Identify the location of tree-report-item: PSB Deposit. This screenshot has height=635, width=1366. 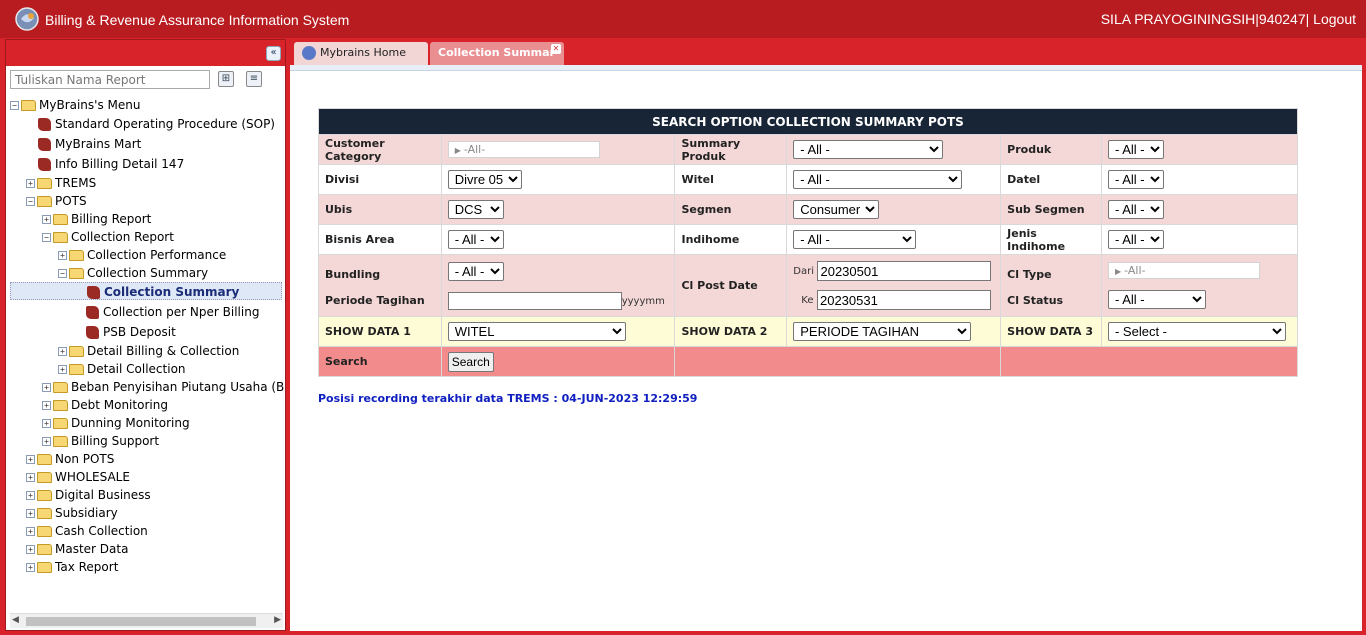
(131, 332).